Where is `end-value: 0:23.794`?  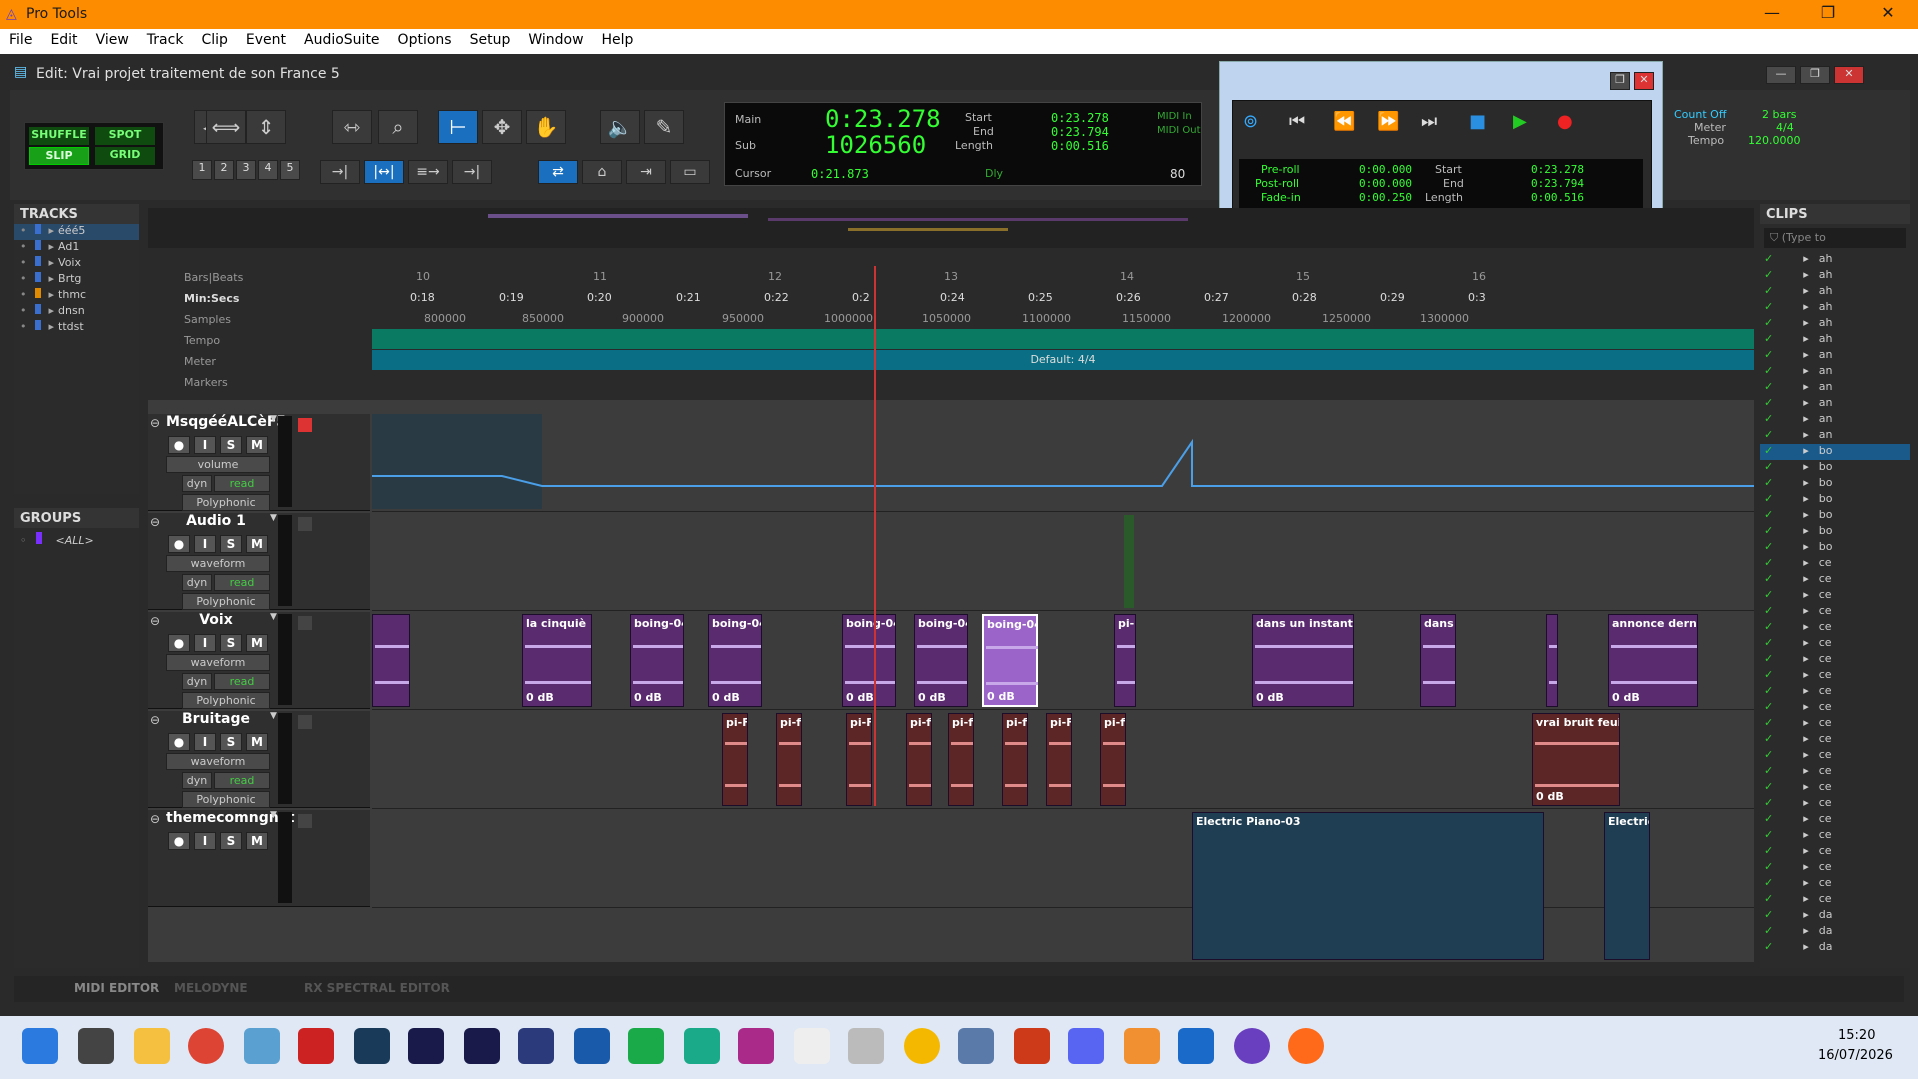 end-value: 0:23.794 is located at coordinates (1080, 132).